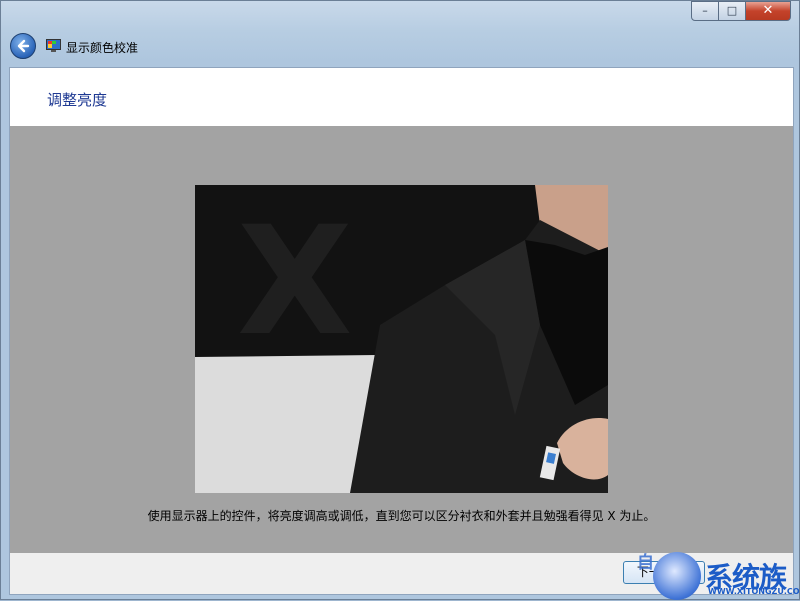 The height and width of the screenshot is (601, 800). I want to click on x-mark: X, so click(295, 282).